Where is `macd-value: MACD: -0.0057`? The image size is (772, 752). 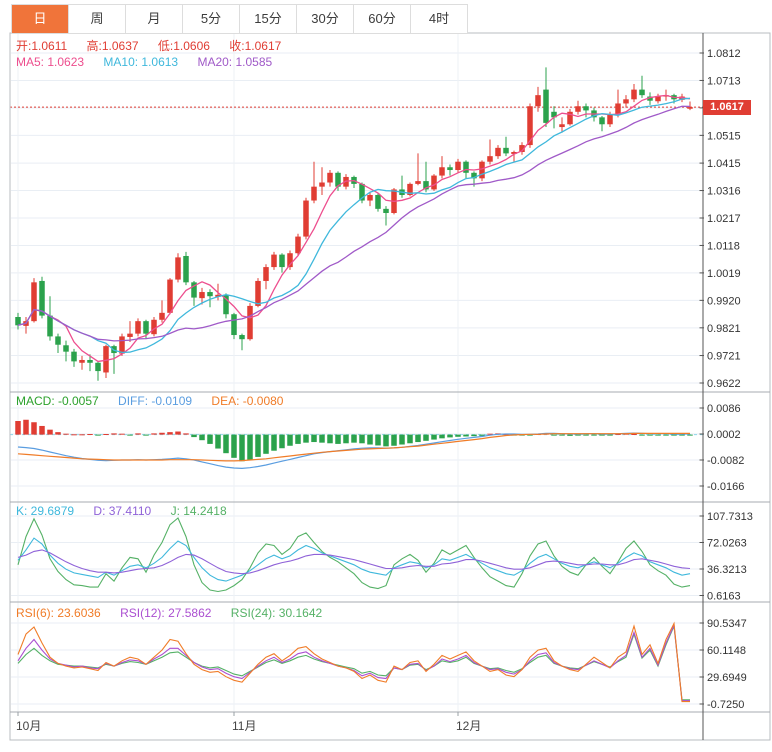
macd-value: MACD: -0.0057 is located at coordinates (57, 401).